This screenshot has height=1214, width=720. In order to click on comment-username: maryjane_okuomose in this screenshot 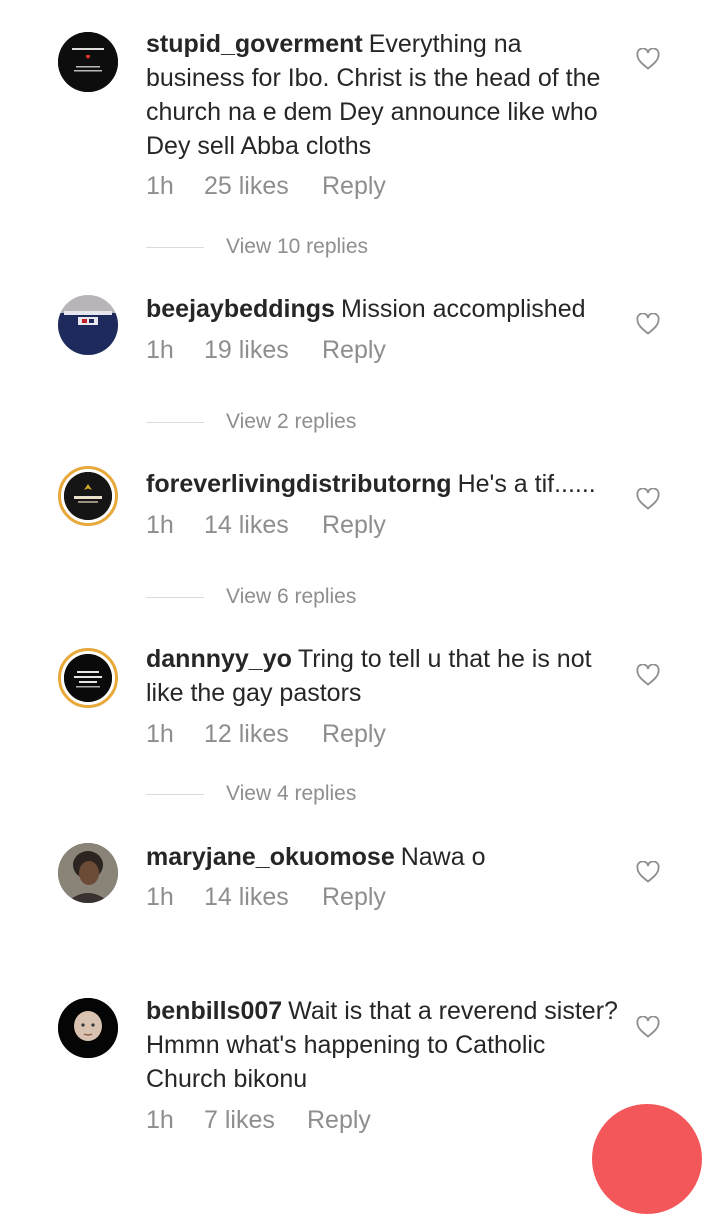, I will do `click(270, 857)`.